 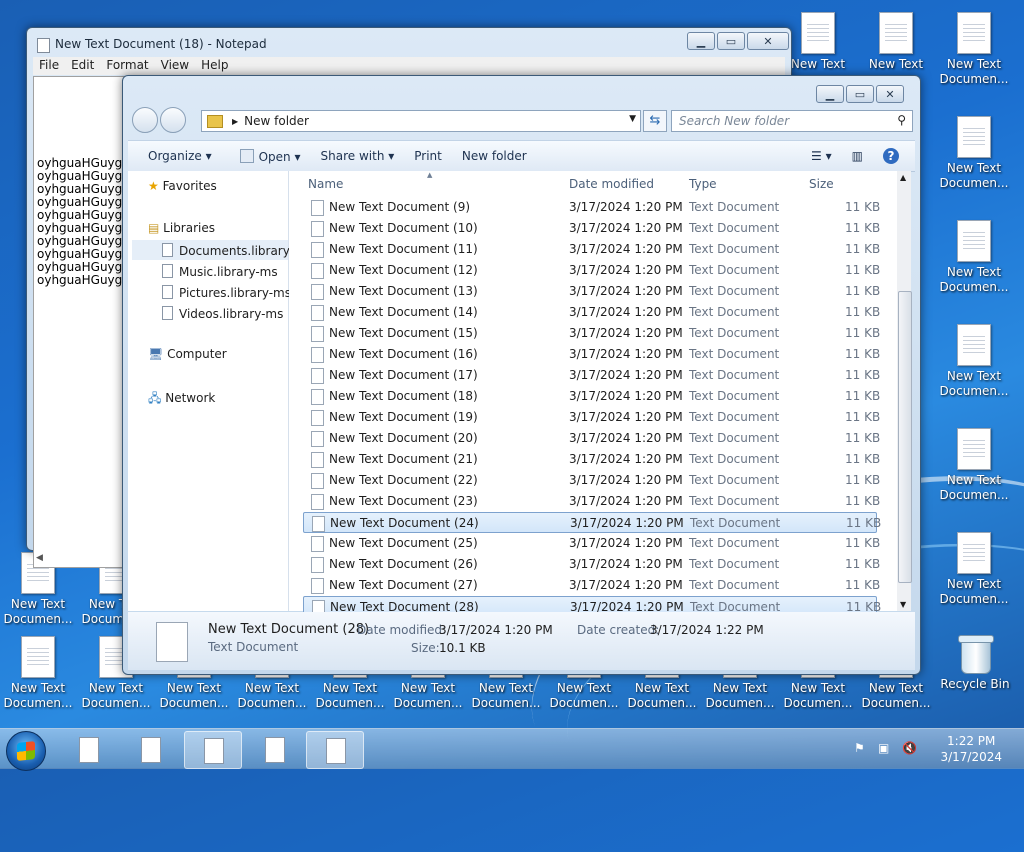 What do you see at coordinates (175, 66) in the screenshot?
I see `menu-item-view: View` at bounding box center [175, 66].